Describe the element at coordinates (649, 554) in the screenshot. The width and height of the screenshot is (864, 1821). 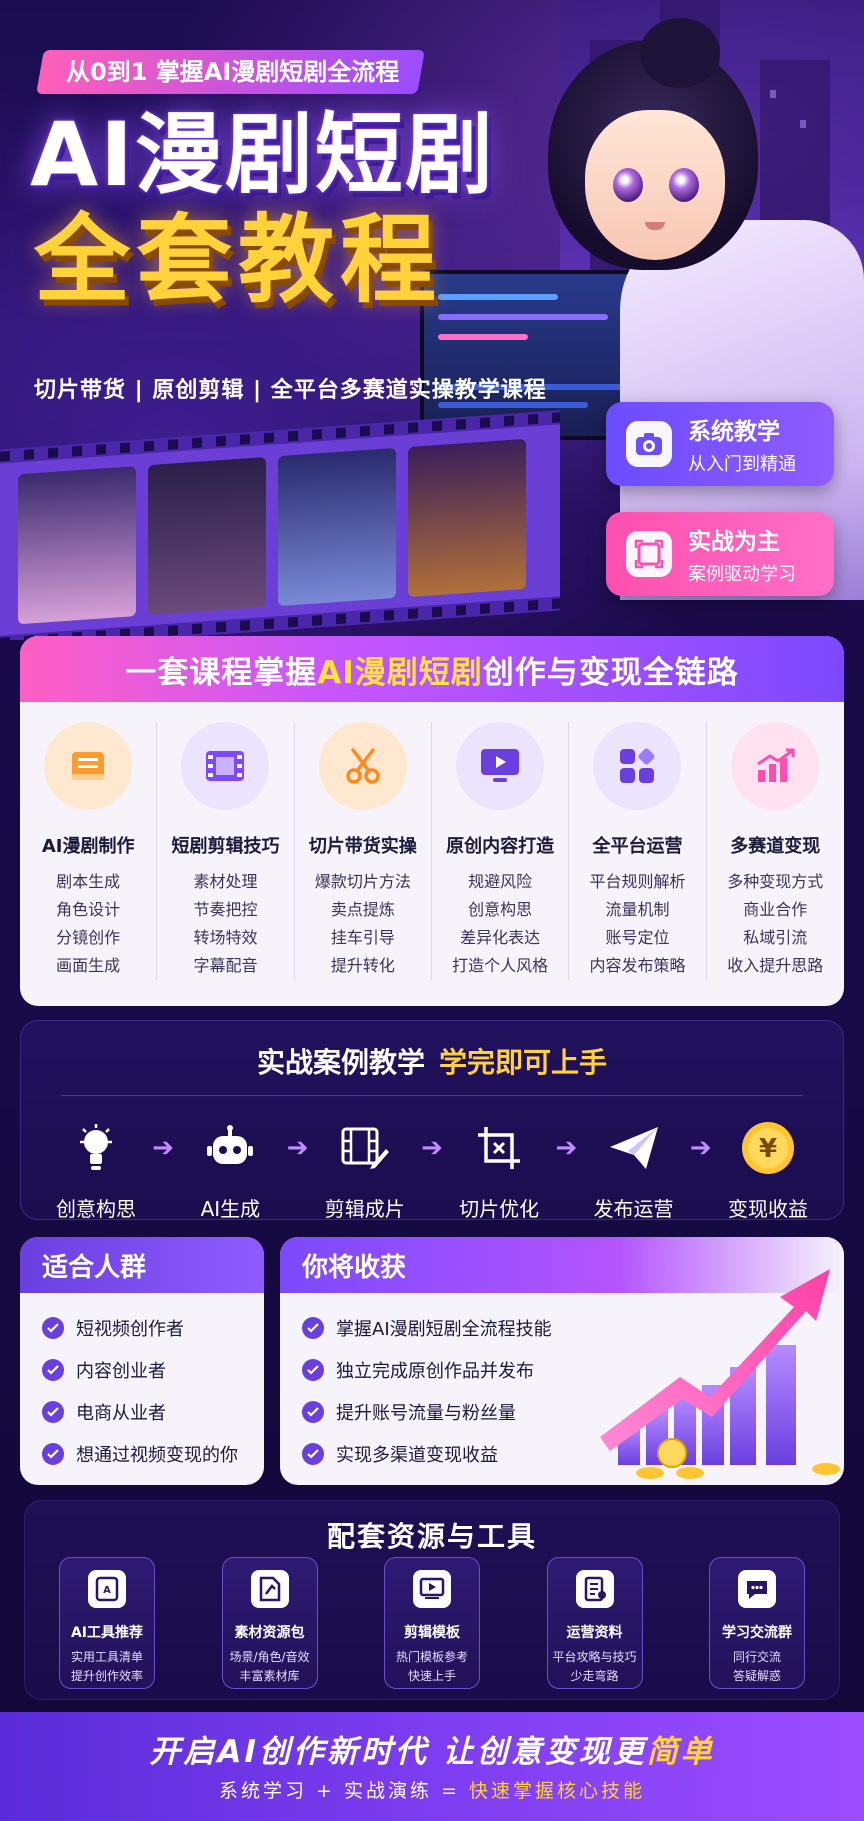
I see `frame-icon` at that location.